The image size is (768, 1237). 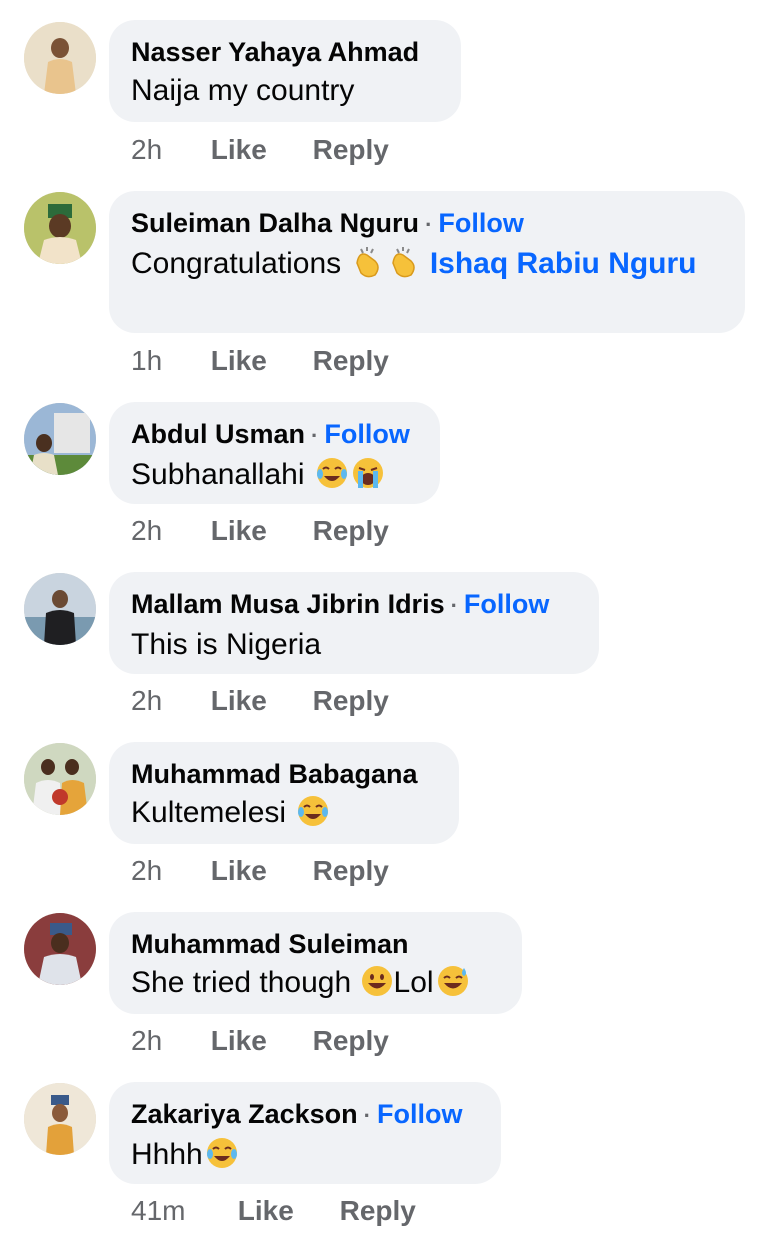 What do you see at coordinates (275, 223) in the screenshot?
I see `commenter-name: Suleiman Dalha Nguru` at bounding box center [275, 223].